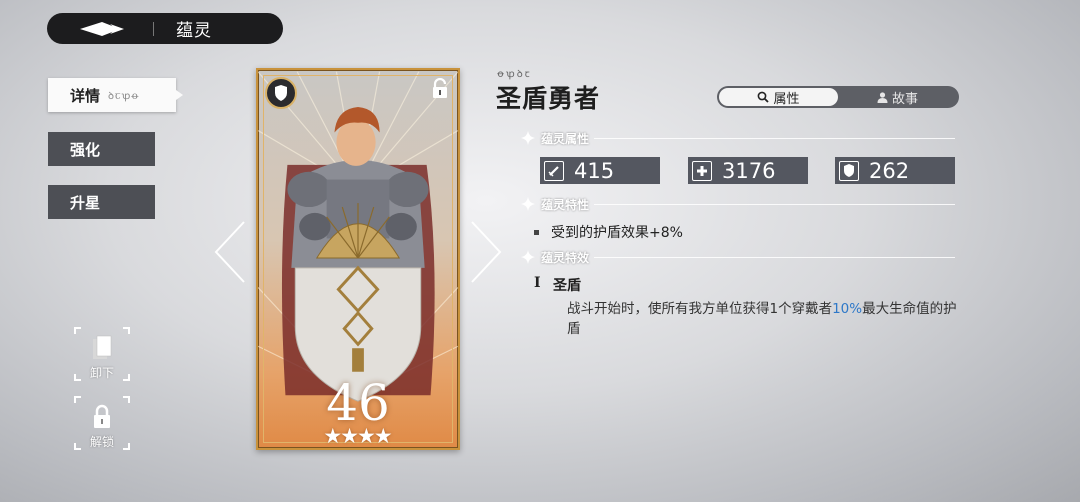  Describe the element at coordinates (230, 252) in the screenshot. I see `prev-arrow-icon` at that location.